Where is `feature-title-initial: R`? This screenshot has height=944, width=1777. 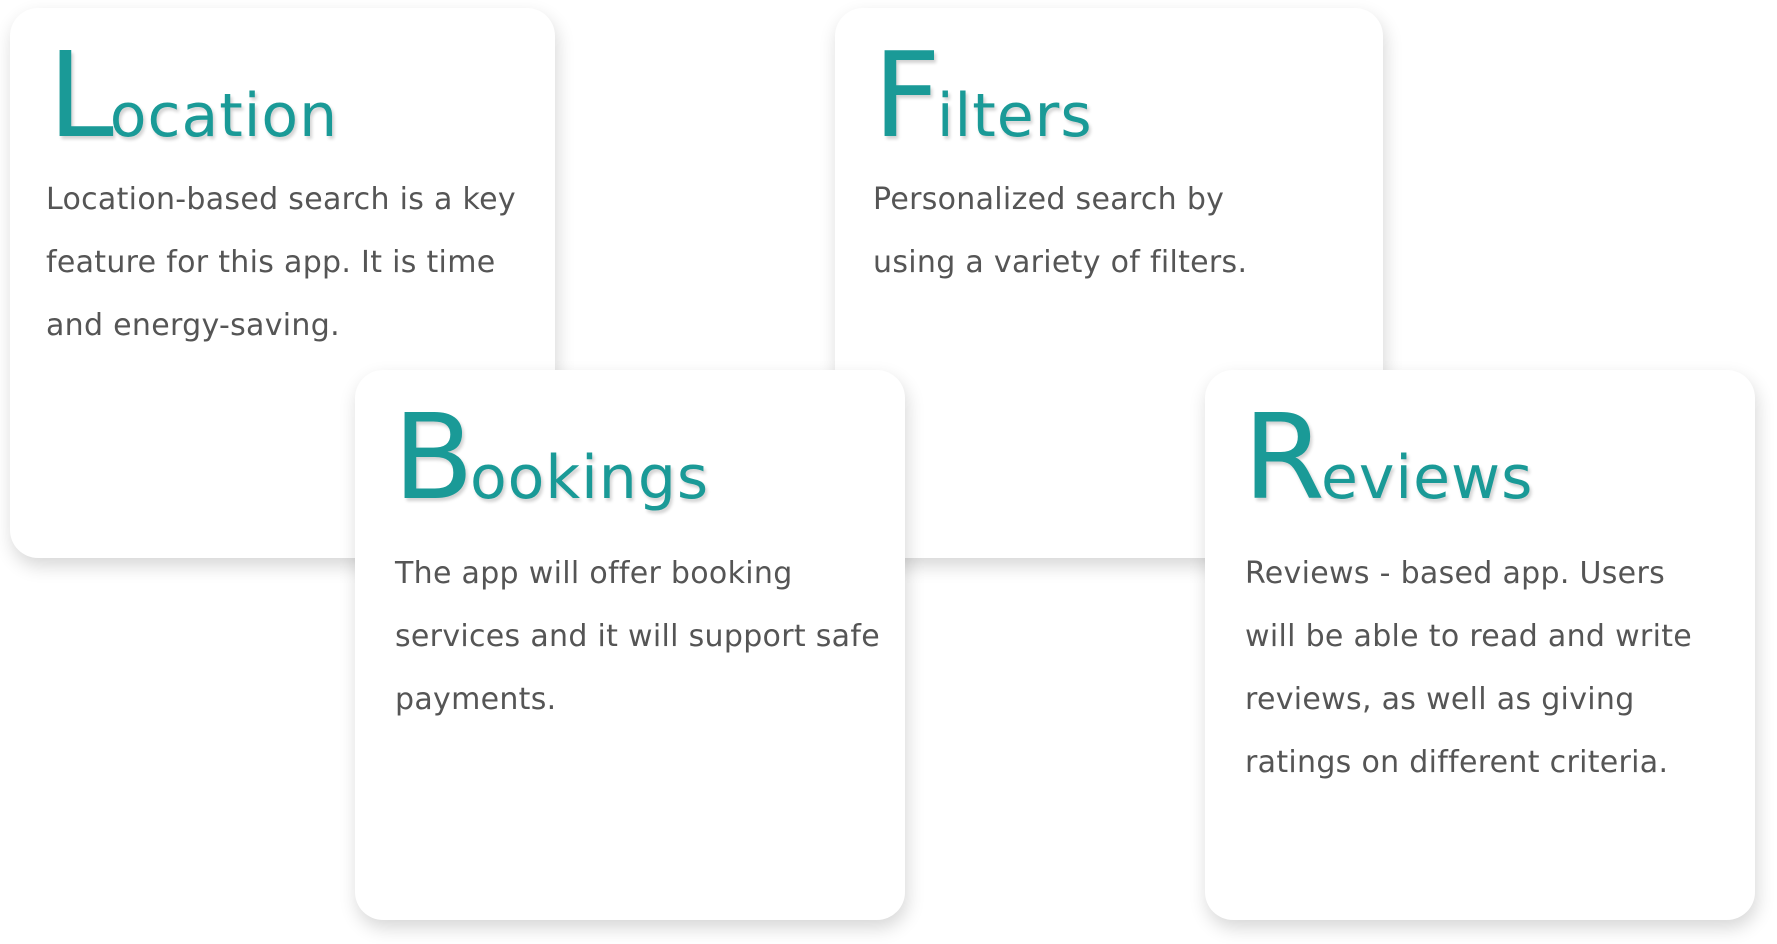 feature-title-initial: R is located at coordinates (1284, 457).